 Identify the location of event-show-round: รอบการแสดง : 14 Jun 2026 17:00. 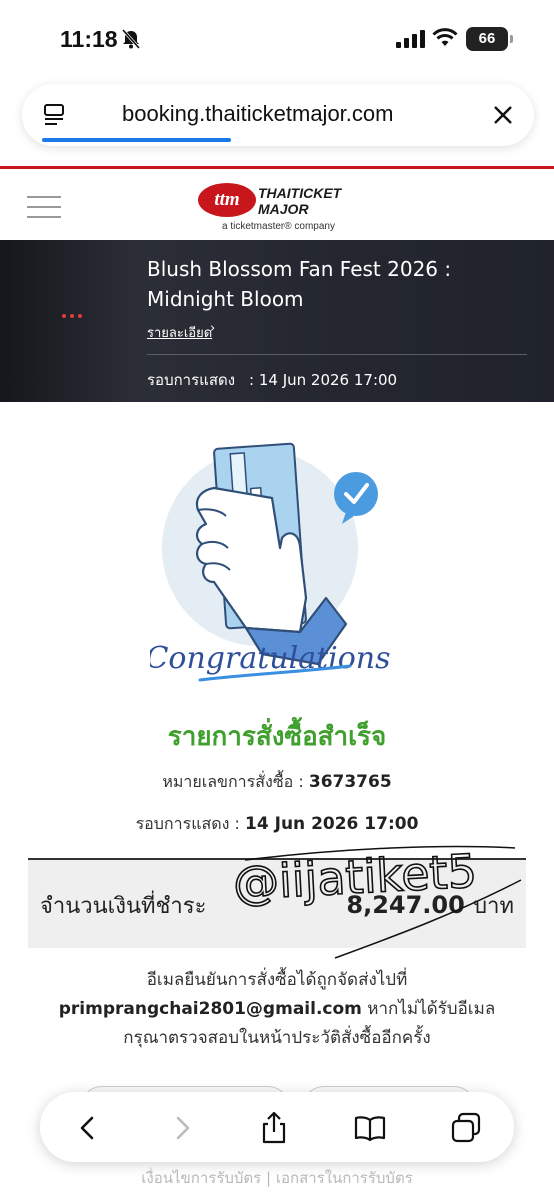
(272, 380).